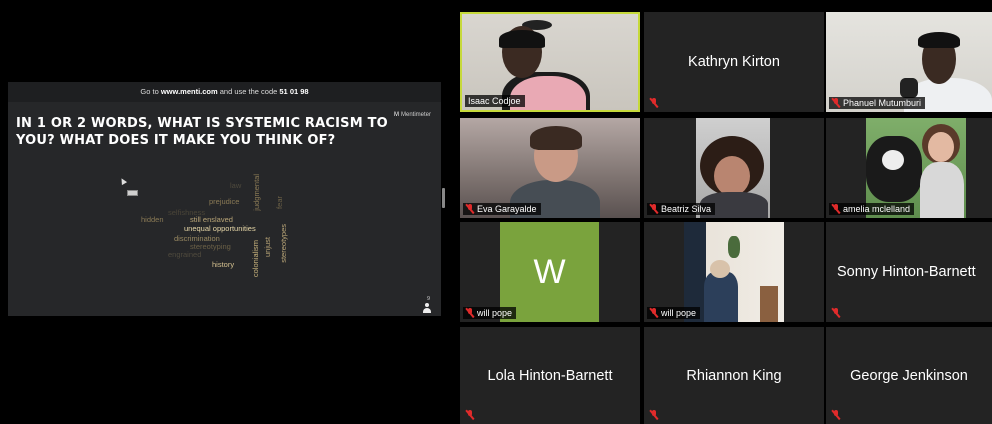 This screenshot has height=424, width=992. What do you see at coordinates (279, 202) in the screenshot?
I see `word-cloud-word: fear` at bounding box center [279, 202].